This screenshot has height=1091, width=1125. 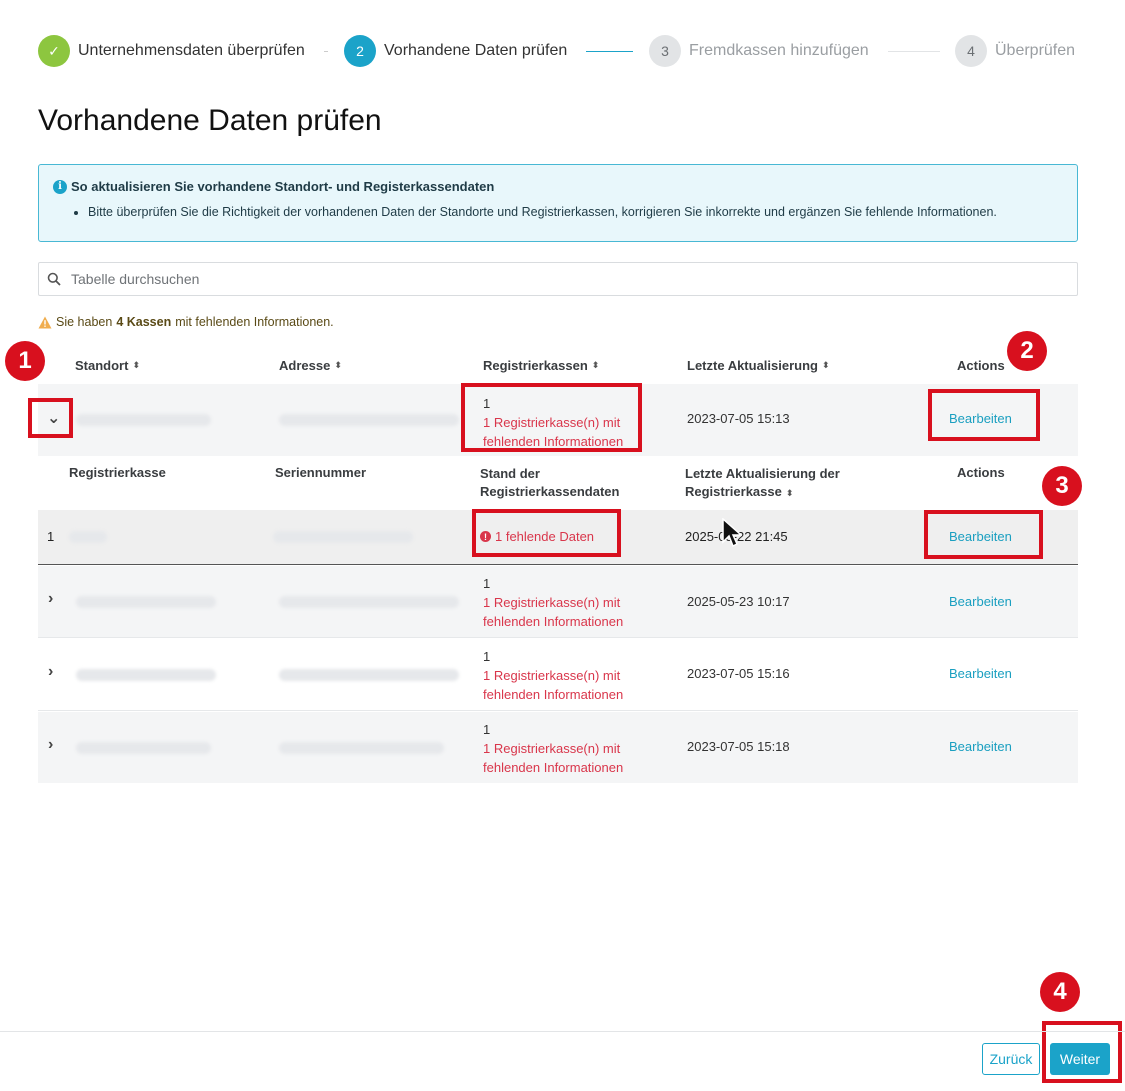 What do you see at coordinates (546, 533) in the screenshot?
I see `annotation-box-missing-data` at bounding box center [546, 533].